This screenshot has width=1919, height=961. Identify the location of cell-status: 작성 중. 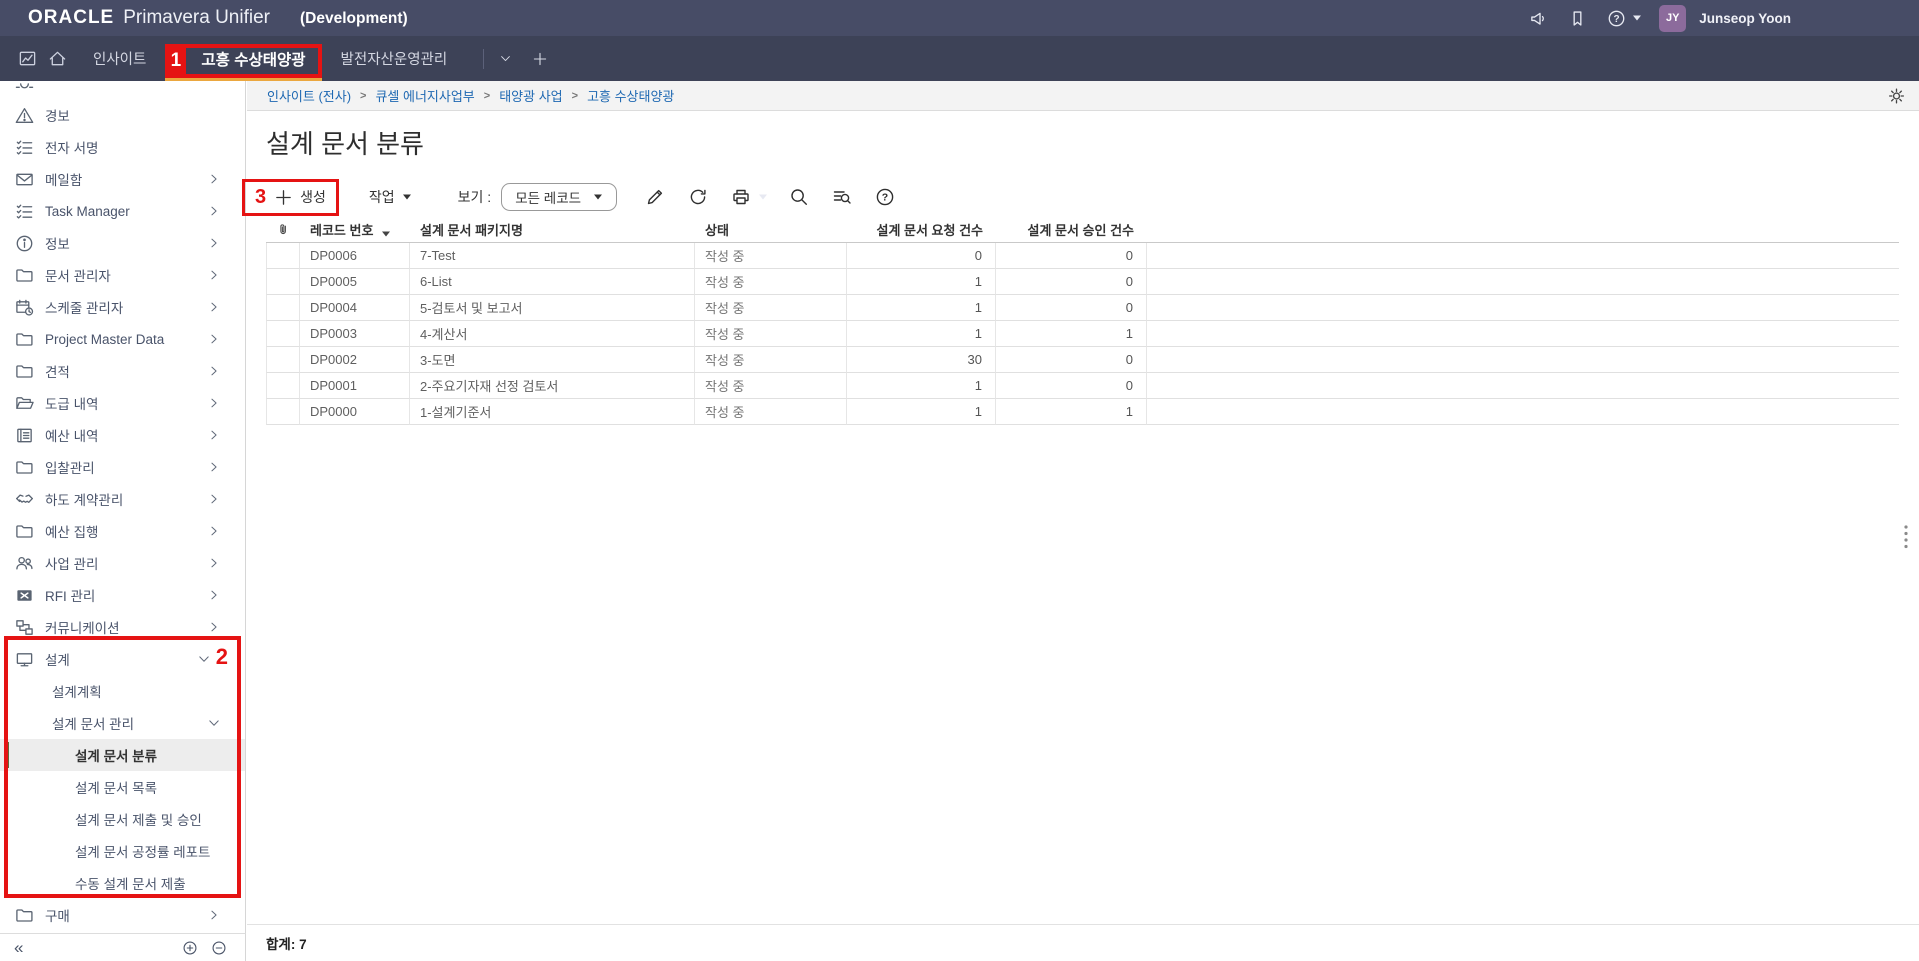
(771, 360).